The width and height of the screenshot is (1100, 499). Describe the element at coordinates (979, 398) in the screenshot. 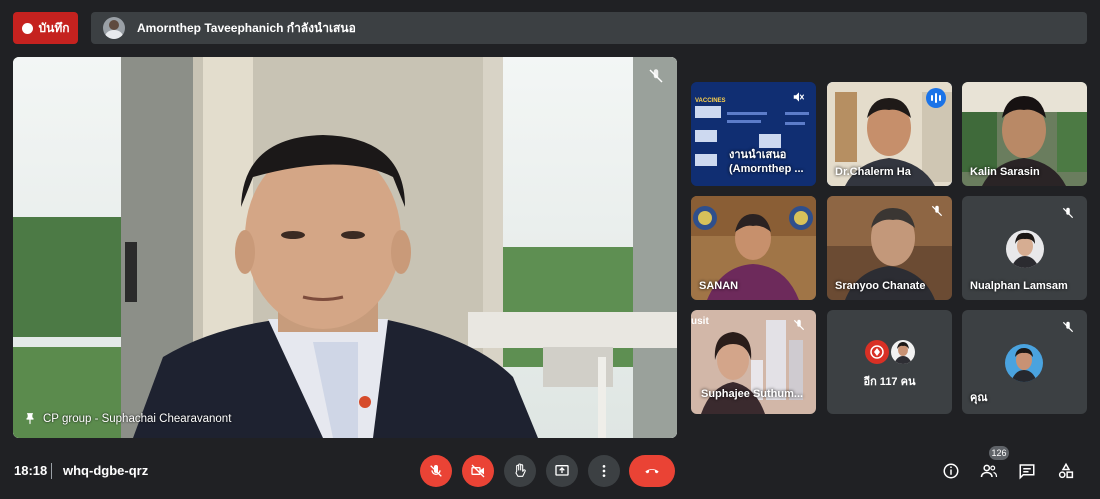

I see `tile-name: คุณ` at that location.